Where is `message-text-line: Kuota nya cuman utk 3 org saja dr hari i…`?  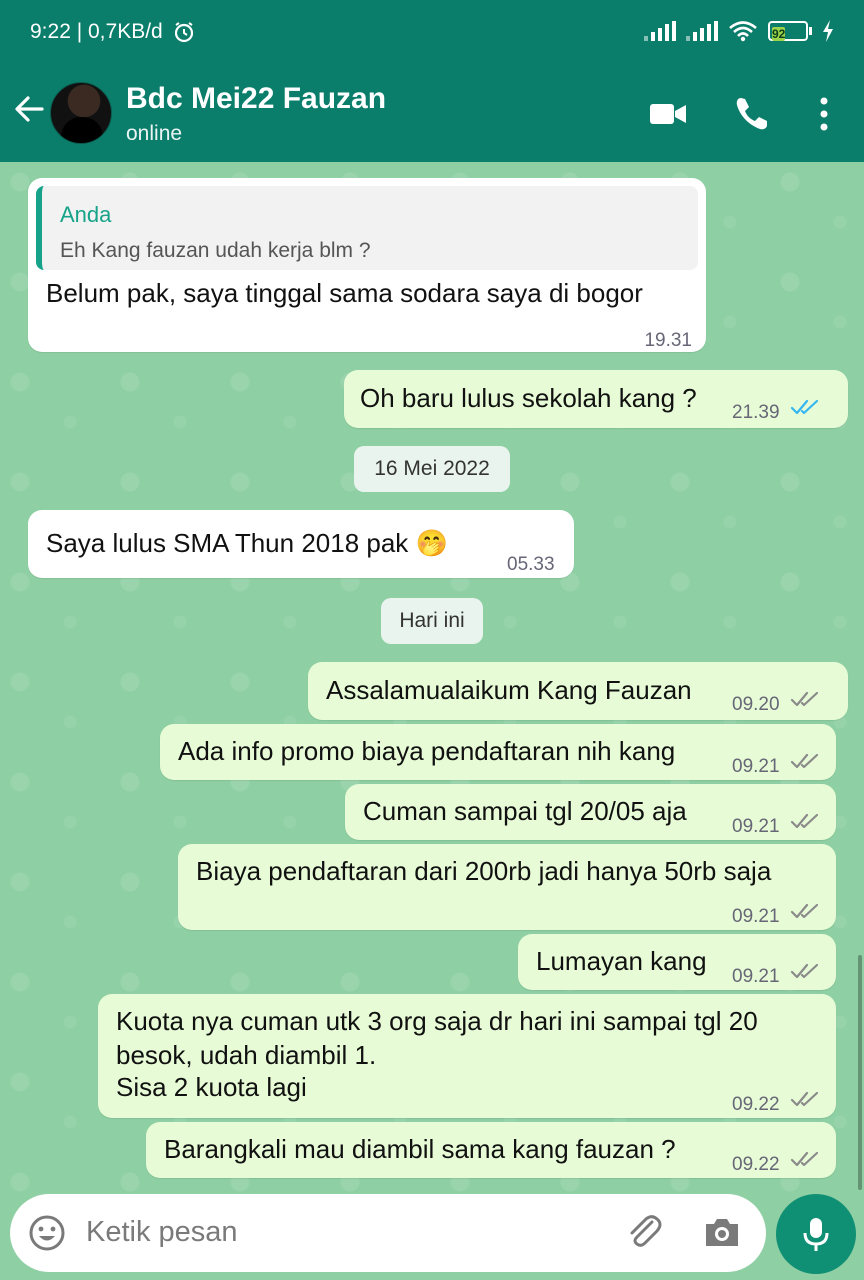 message-text-line: Kuota nya cuman utk 3 org saja dr hari i… is located at coordinates (437, 1021).